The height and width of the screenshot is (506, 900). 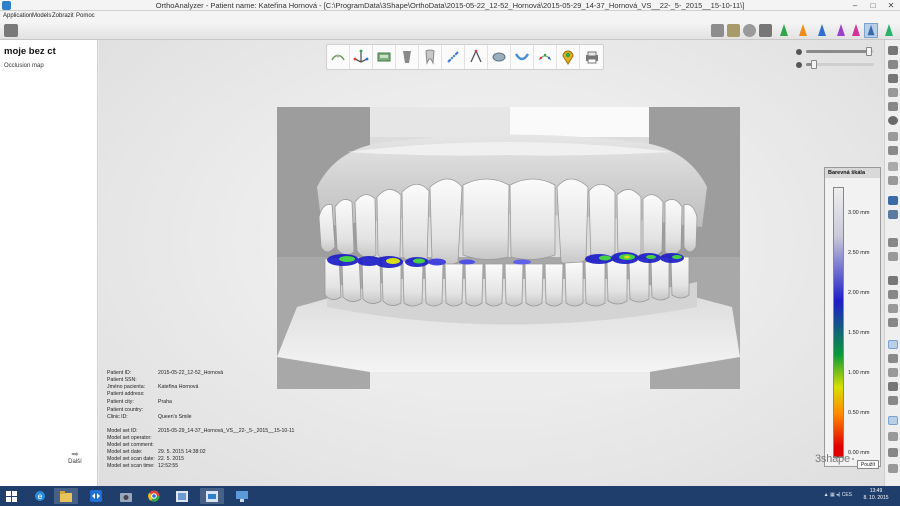 What do you see at coordinates (893, 166) in the screenshot?
I see `zoom-icon` at bounding box center [893, 166].